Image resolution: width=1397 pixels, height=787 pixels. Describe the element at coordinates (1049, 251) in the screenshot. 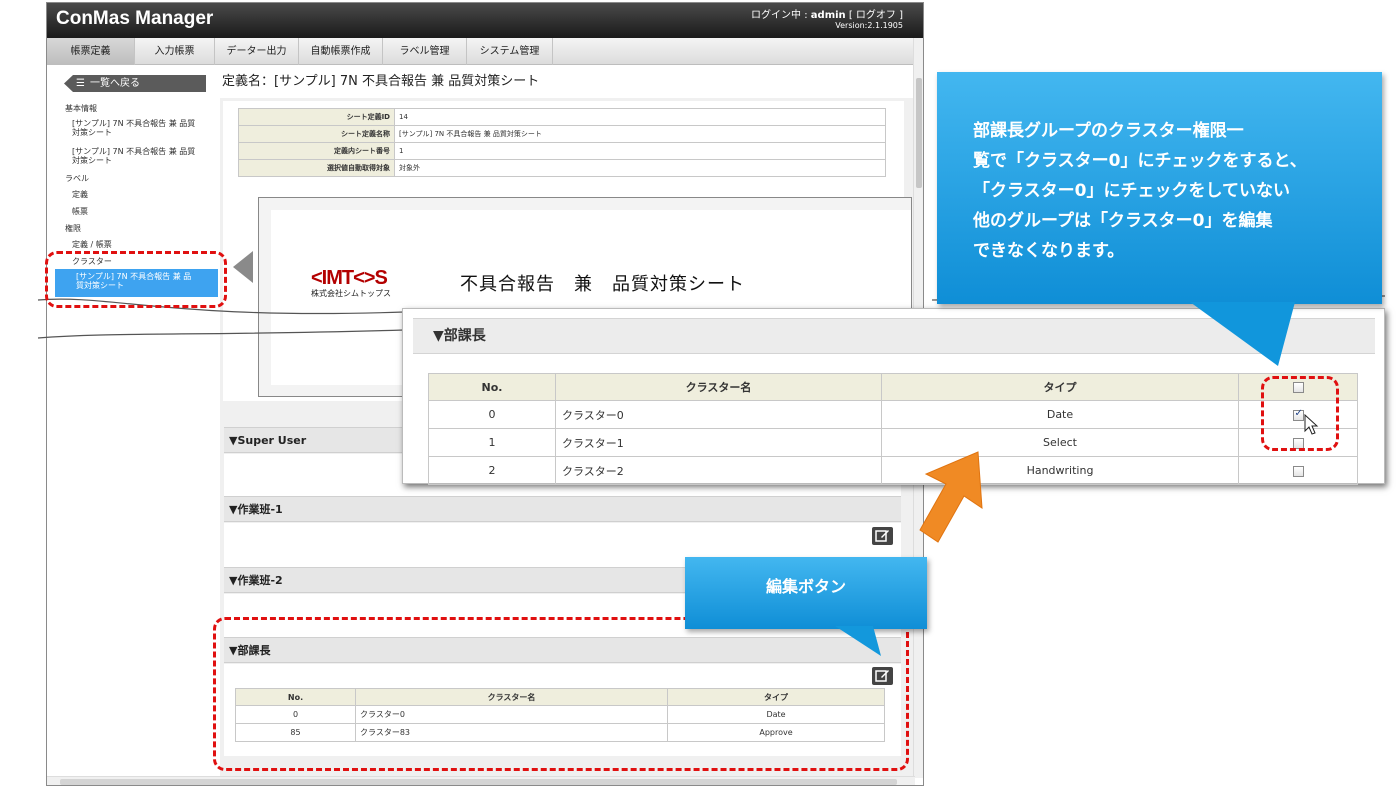

I see `callout-line: できなくなります。` at that location.